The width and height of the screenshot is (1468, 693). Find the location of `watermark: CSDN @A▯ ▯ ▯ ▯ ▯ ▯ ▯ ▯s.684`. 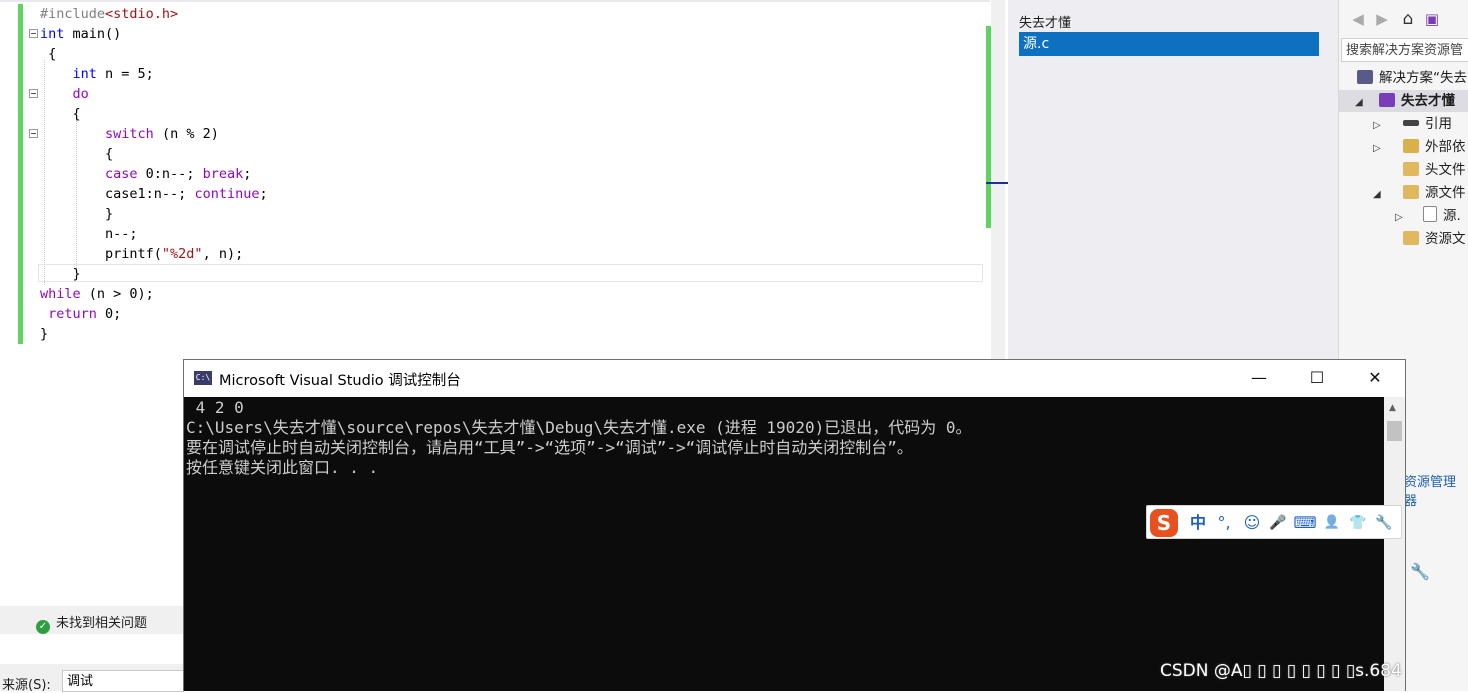

watermark: CSDN @A▯ ▯ ▯ ▯ ▯ ▯ ▯ ▯s.684 is located at coordinates (1281, 671).